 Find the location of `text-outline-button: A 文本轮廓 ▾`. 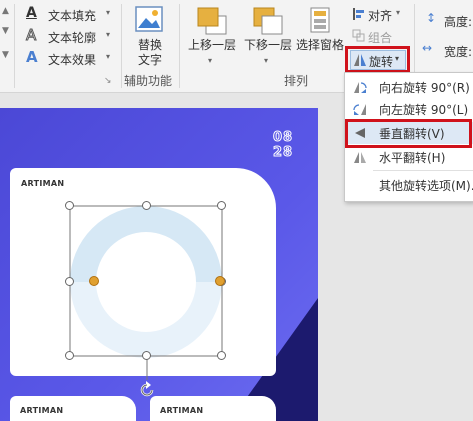

text-outline-button: A 文本轮廓 ▾ is located at coordinates (72, 36).